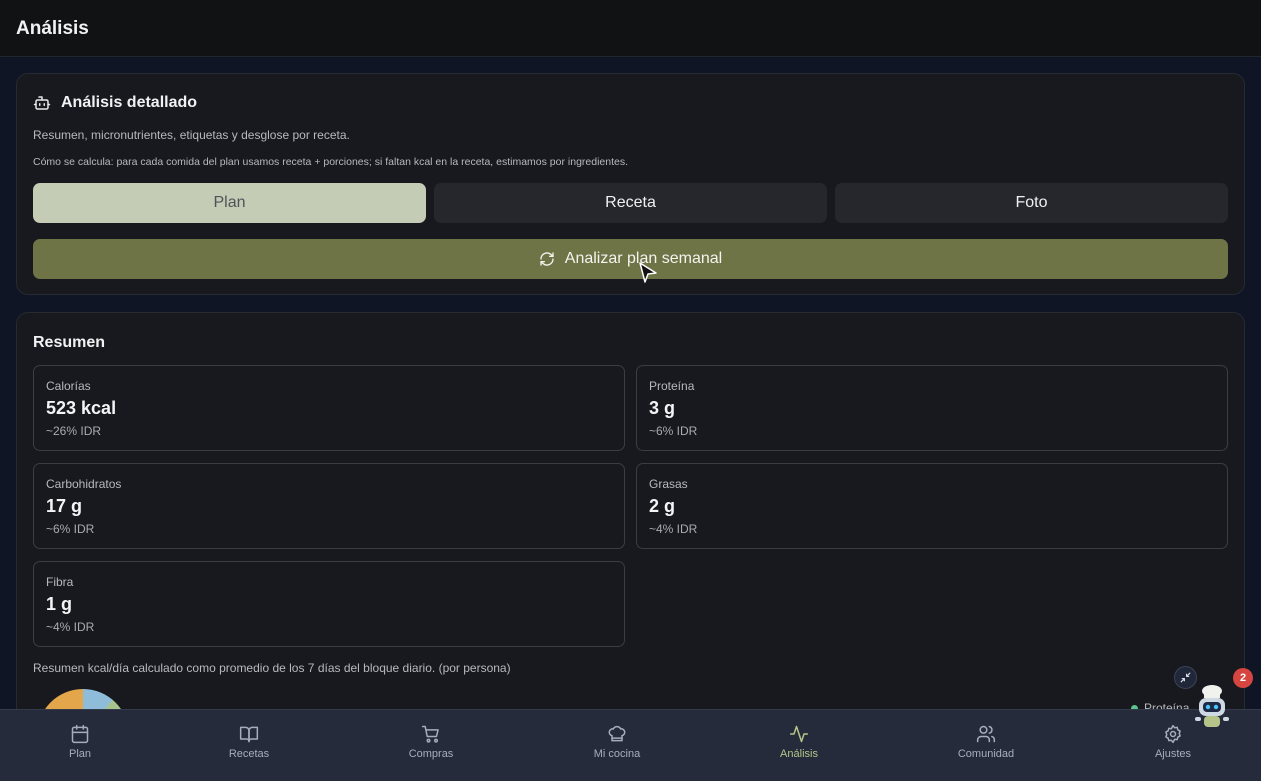 This screenshot has height=781, width=1261. What do you see at coordinates (64, 506) in the screenshot?
I see `stat-value: 17 g` at bounding box center [64, 506].